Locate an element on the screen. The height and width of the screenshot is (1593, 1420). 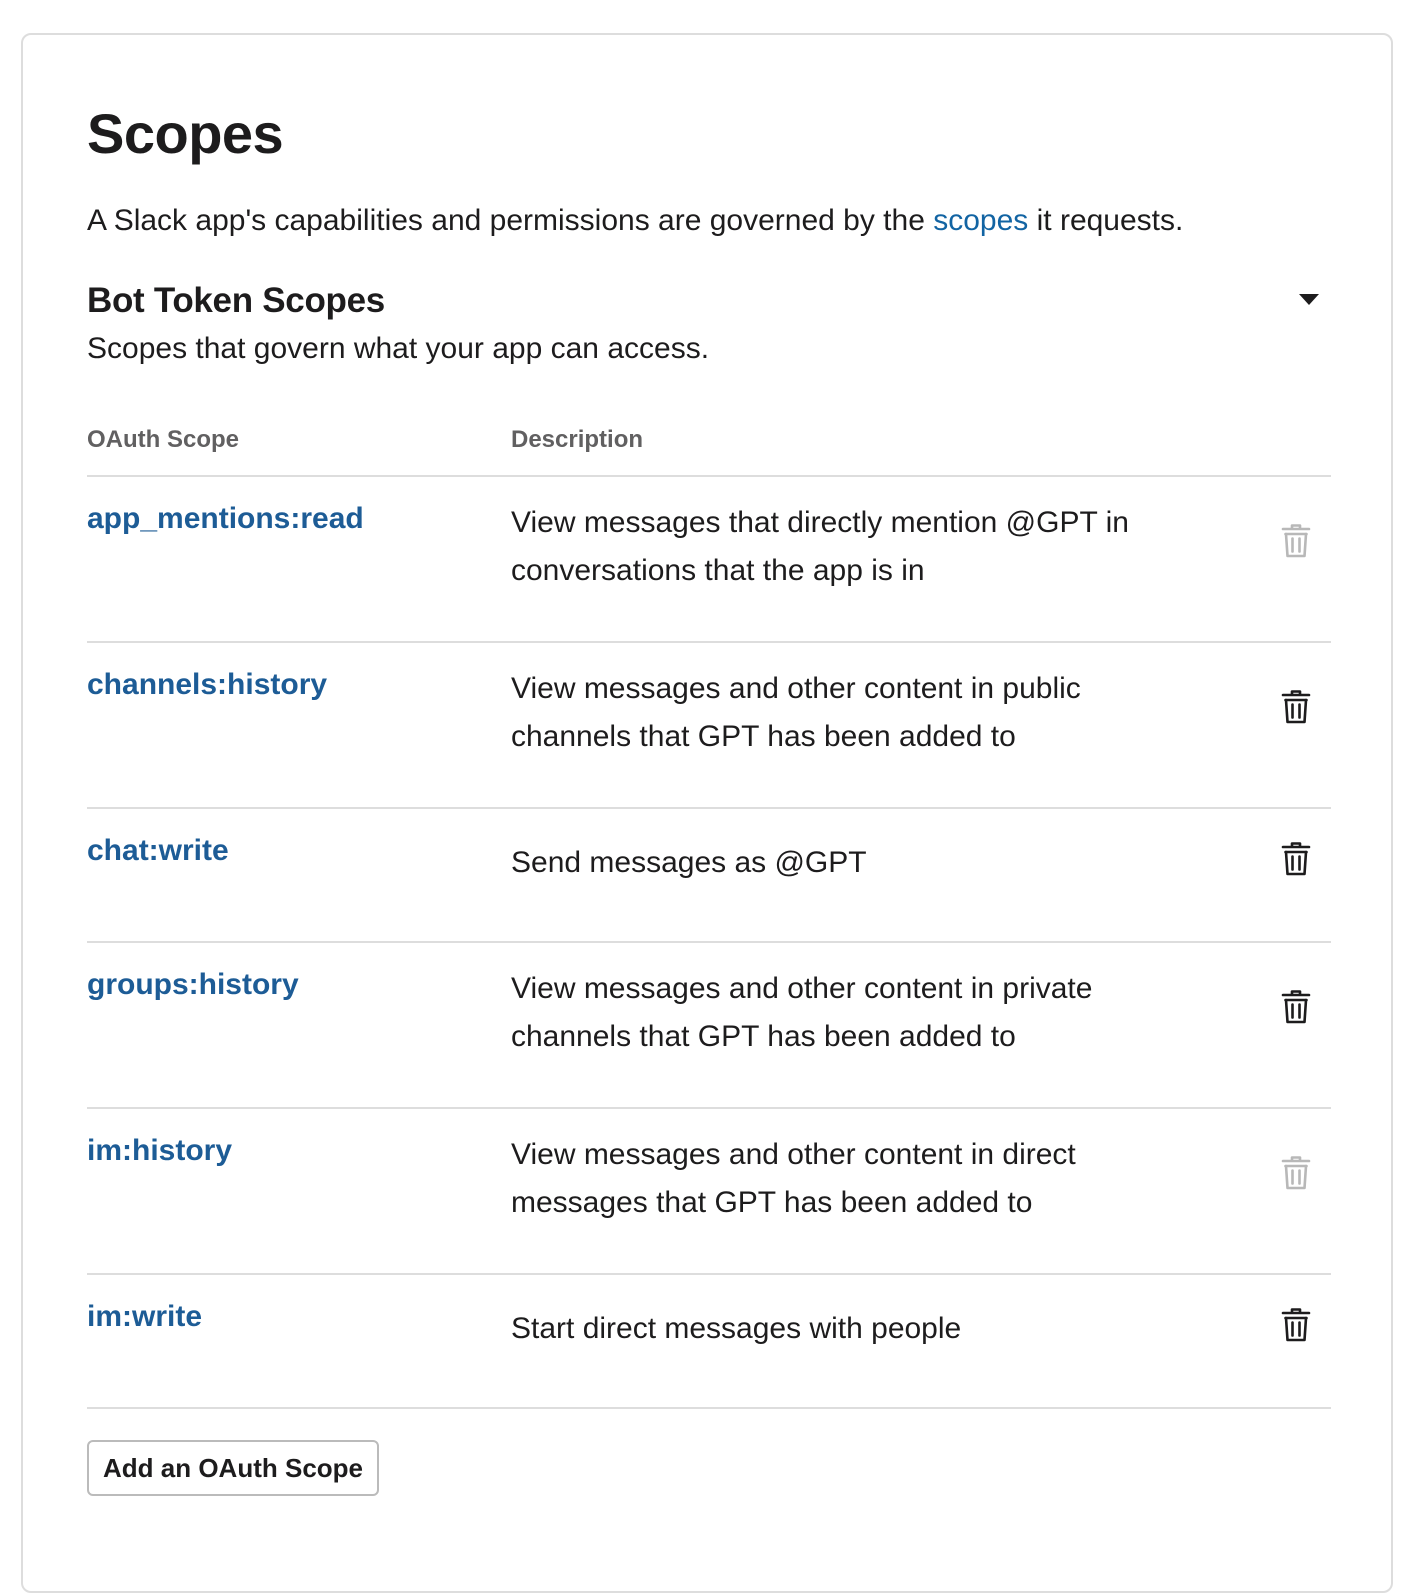
column-header-scope: OAuth Scope is located at coordinates (163, 439).